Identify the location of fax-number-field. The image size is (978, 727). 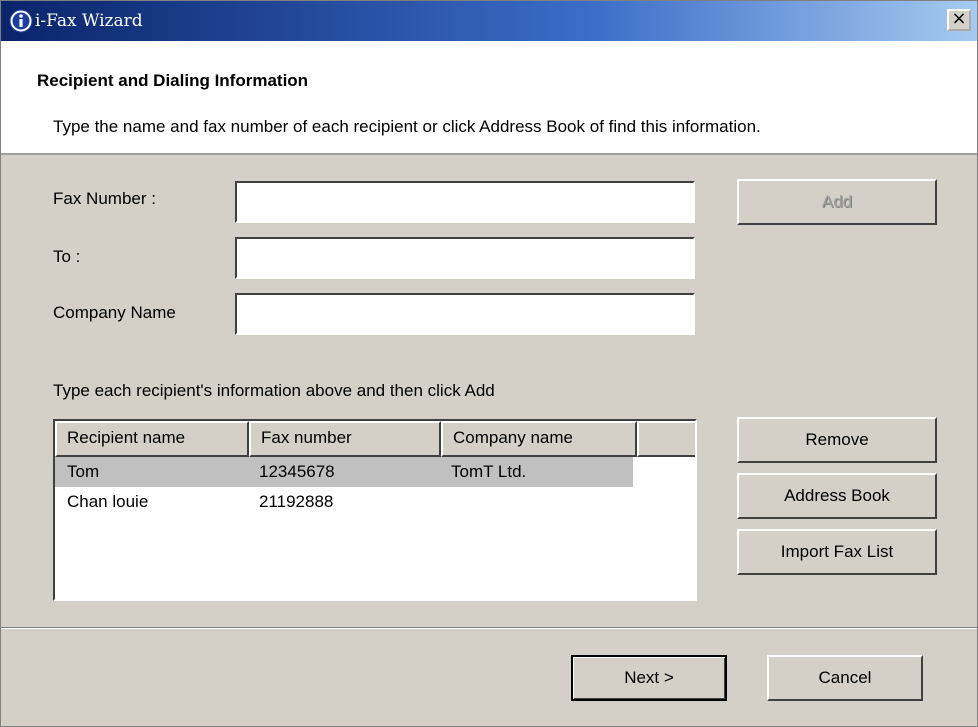
(465, 202).